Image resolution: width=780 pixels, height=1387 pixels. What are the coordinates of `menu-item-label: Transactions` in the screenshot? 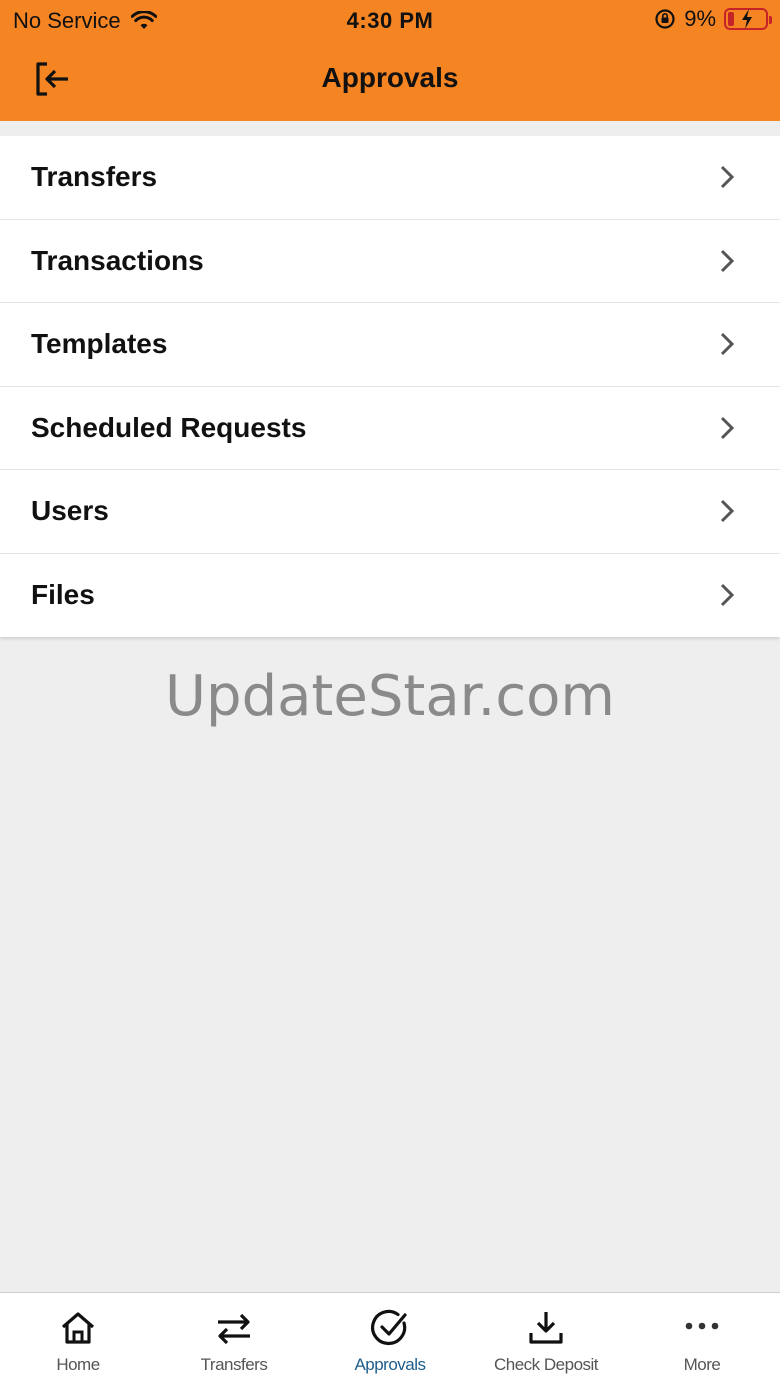 It's located at (117, 260).